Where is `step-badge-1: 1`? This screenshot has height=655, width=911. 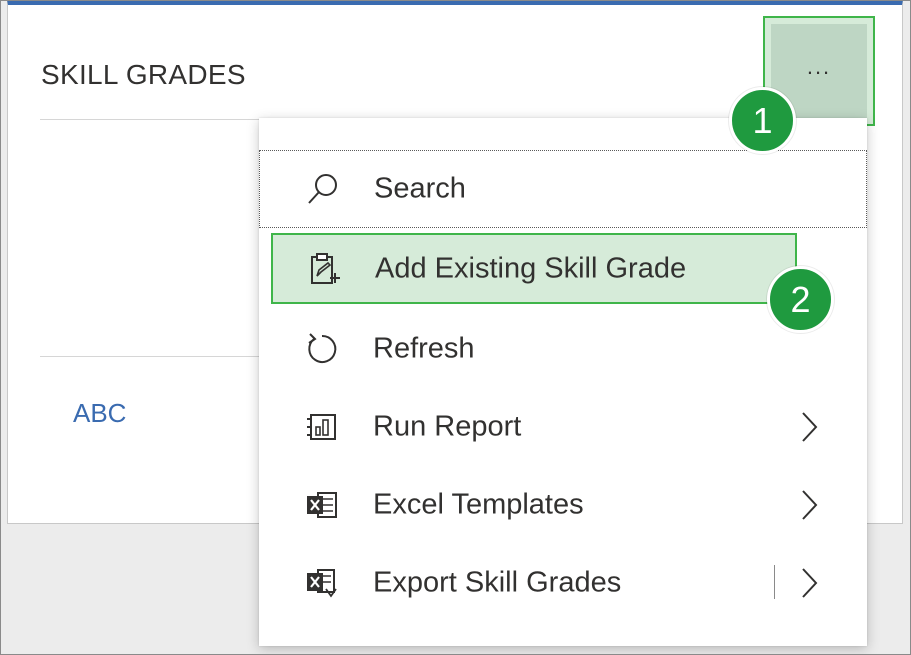
step-badge-1: 1 is located at coordinates (762, 120).